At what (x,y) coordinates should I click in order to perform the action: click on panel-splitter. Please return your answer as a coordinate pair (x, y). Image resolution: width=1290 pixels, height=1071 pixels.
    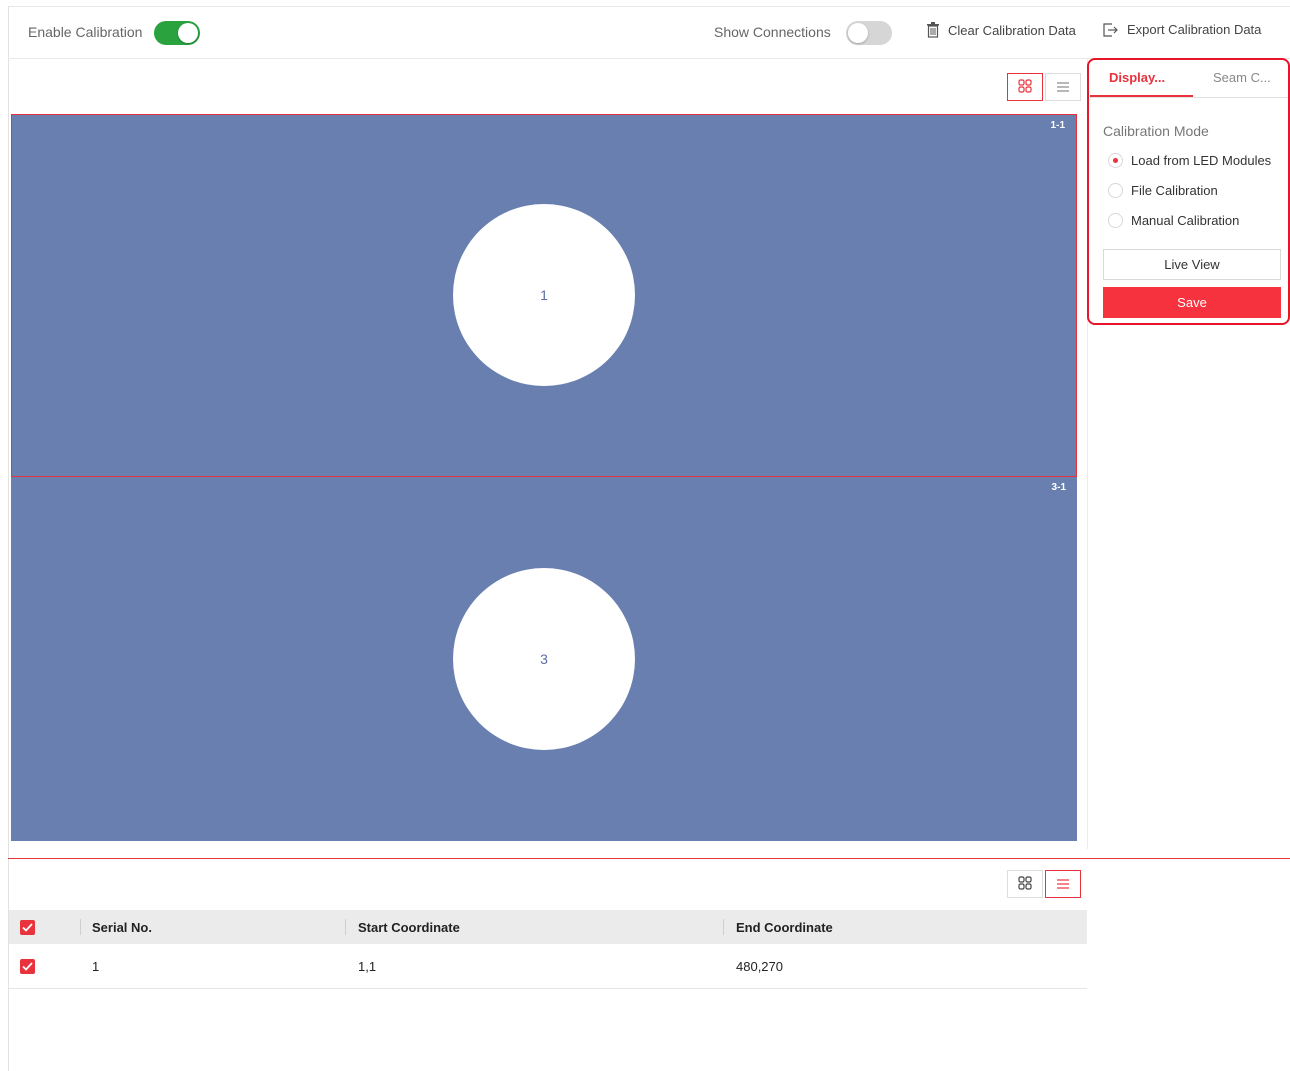
    Looking at the image, I should click on (649, 858).